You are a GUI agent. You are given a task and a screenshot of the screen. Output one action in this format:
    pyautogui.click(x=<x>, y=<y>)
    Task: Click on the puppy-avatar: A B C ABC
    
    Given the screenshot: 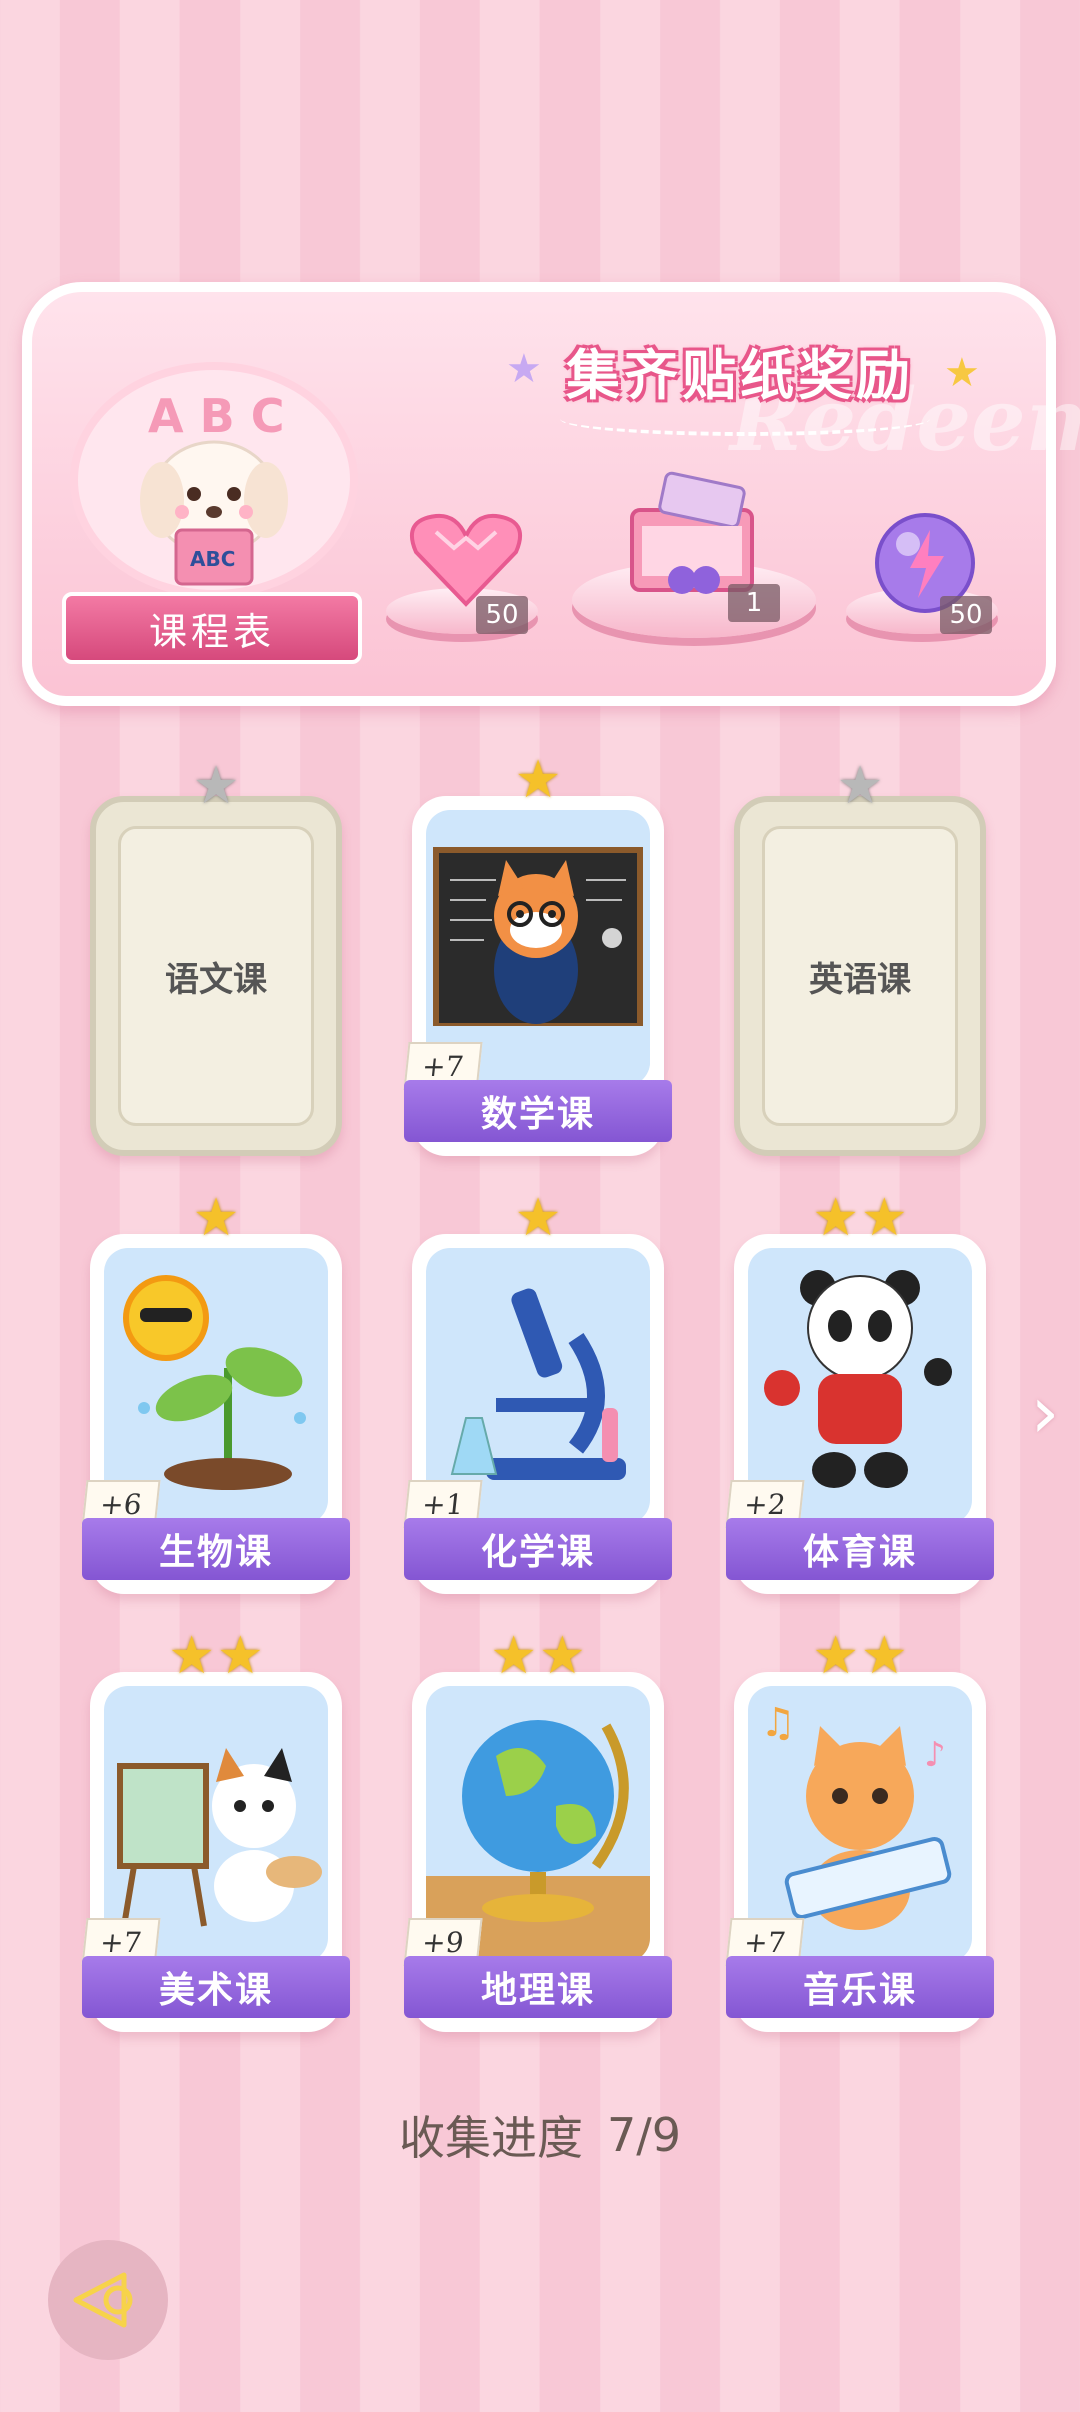 What is the action you would take?
    pyautogui.click(x=214, y=480)
    